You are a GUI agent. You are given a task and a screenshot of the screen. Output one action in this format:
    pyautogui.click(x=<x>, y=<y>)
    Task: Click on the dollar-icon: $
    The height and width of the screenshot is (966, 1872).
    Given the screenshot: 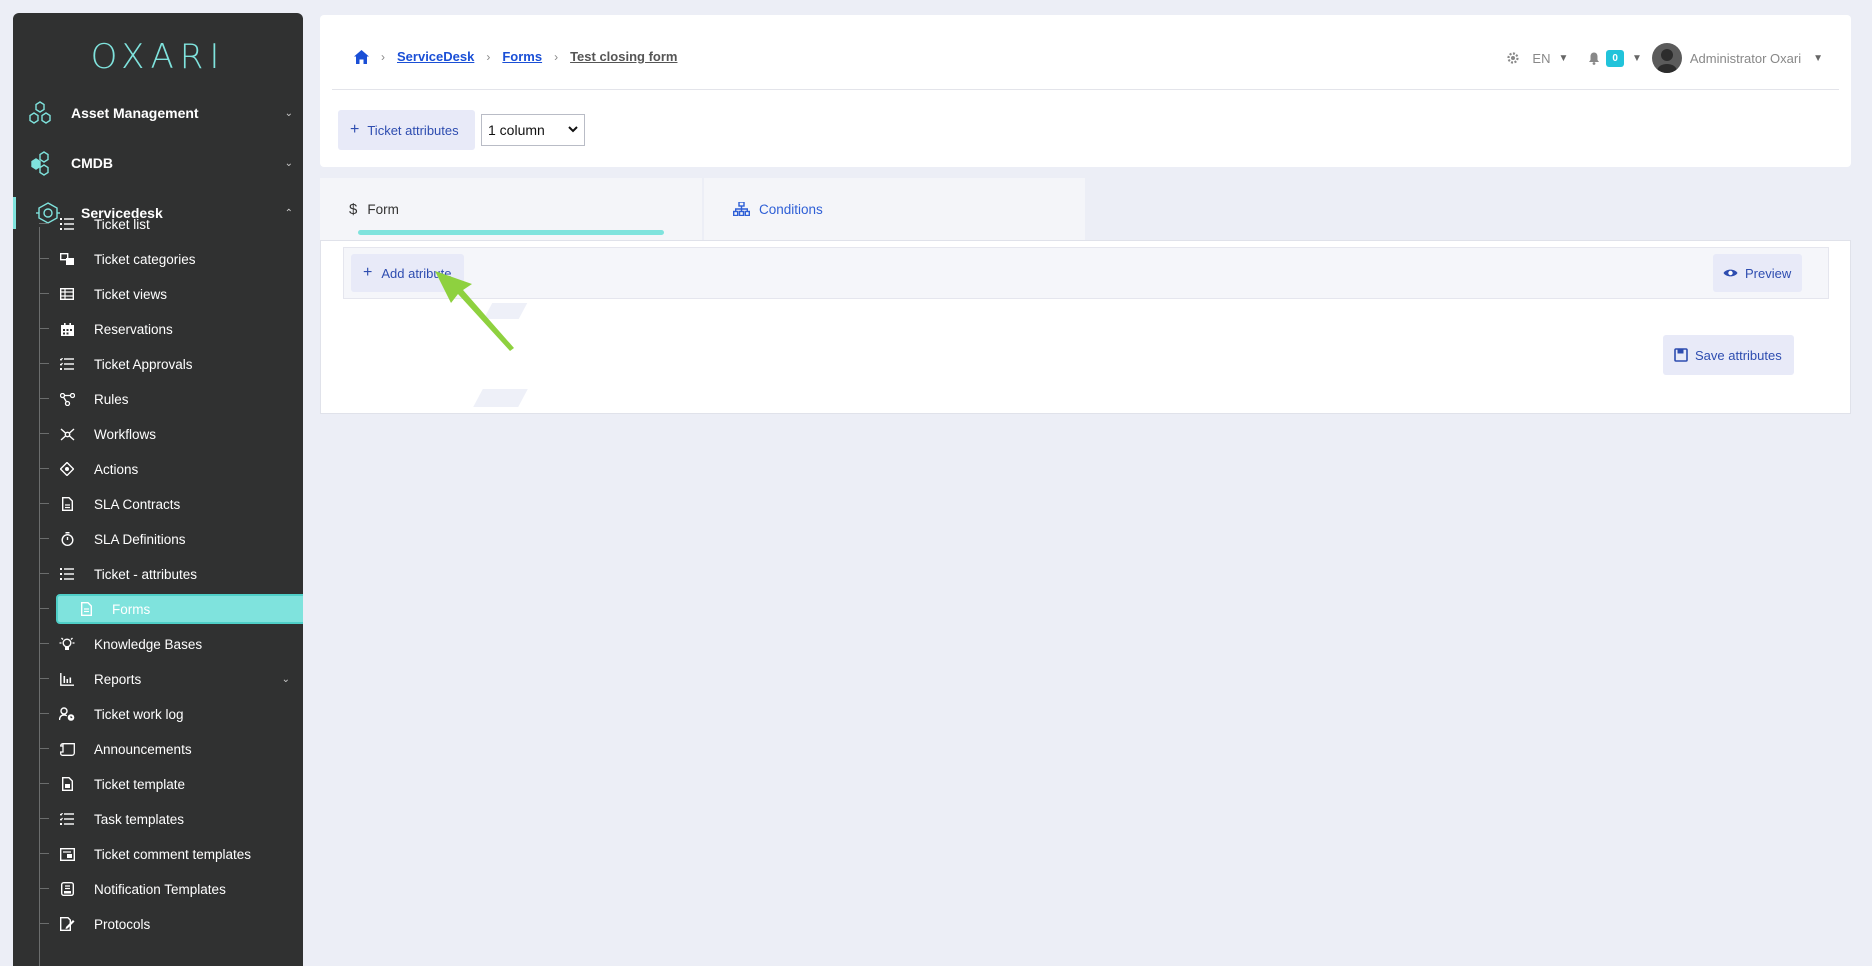 What is the action you would take?
    pyautogui.click(x=353, y=209)
    